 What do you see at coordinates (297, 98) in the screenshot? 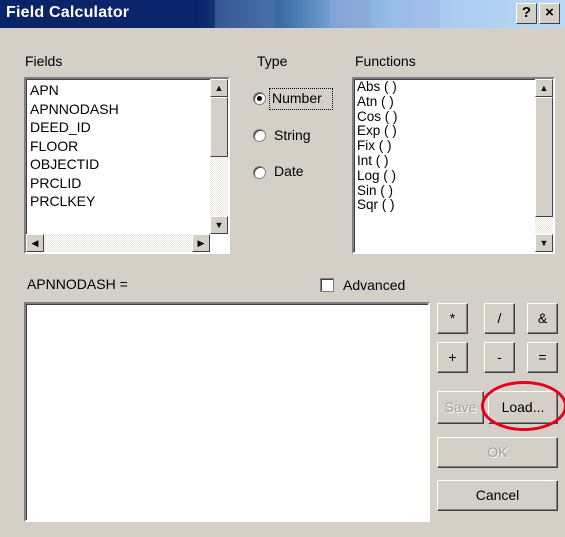
I see `type-number-label: Number` at bounding box center [297, 98].